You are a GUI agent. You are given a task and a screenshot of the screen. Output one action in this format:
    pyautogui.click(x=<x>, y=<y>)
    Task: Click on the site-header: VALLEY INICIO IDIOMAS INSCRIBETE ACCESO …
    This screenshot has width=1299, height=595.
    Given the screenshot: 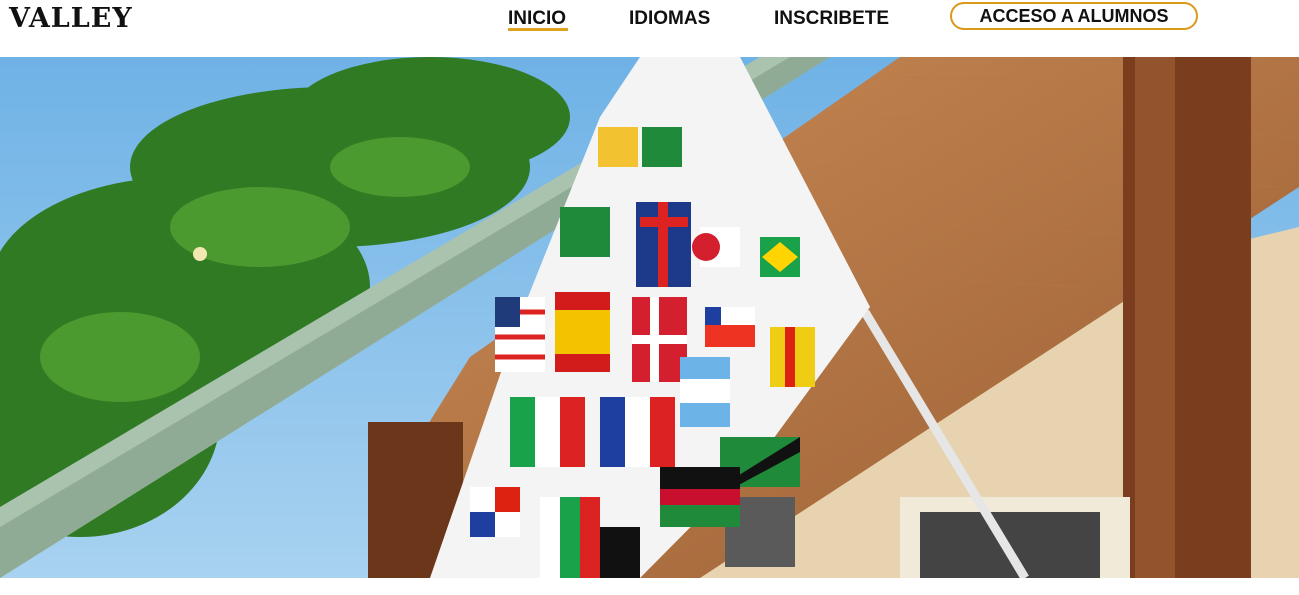 What is the action you would take?
    pyautogui.click(x=649, y=28)
    